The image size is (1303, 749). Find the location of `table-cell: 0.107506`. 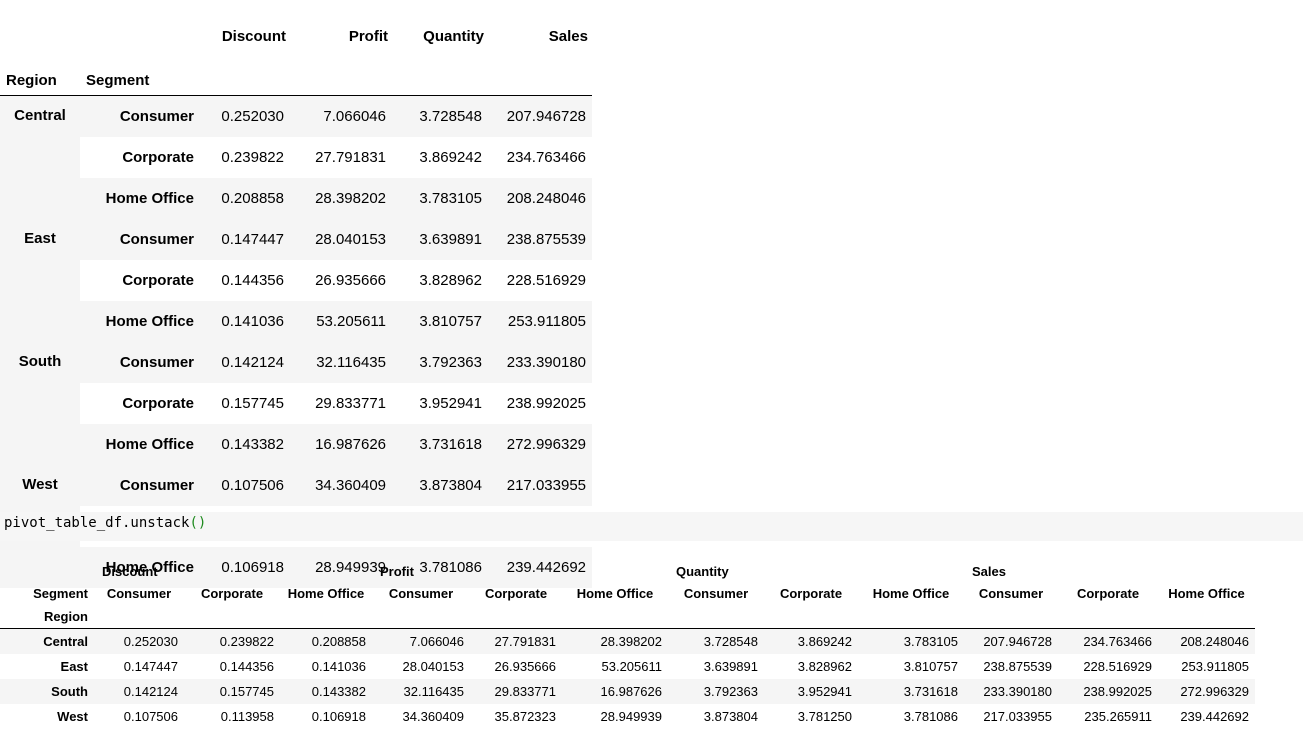

table-cell: 0.107506 is located at coordinates (246, 485).